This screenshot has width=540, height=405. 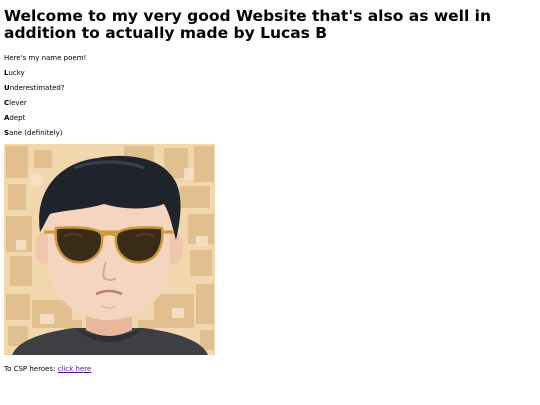 I want to click on poem-line-l: Lucky, so click(x=270, y=73).